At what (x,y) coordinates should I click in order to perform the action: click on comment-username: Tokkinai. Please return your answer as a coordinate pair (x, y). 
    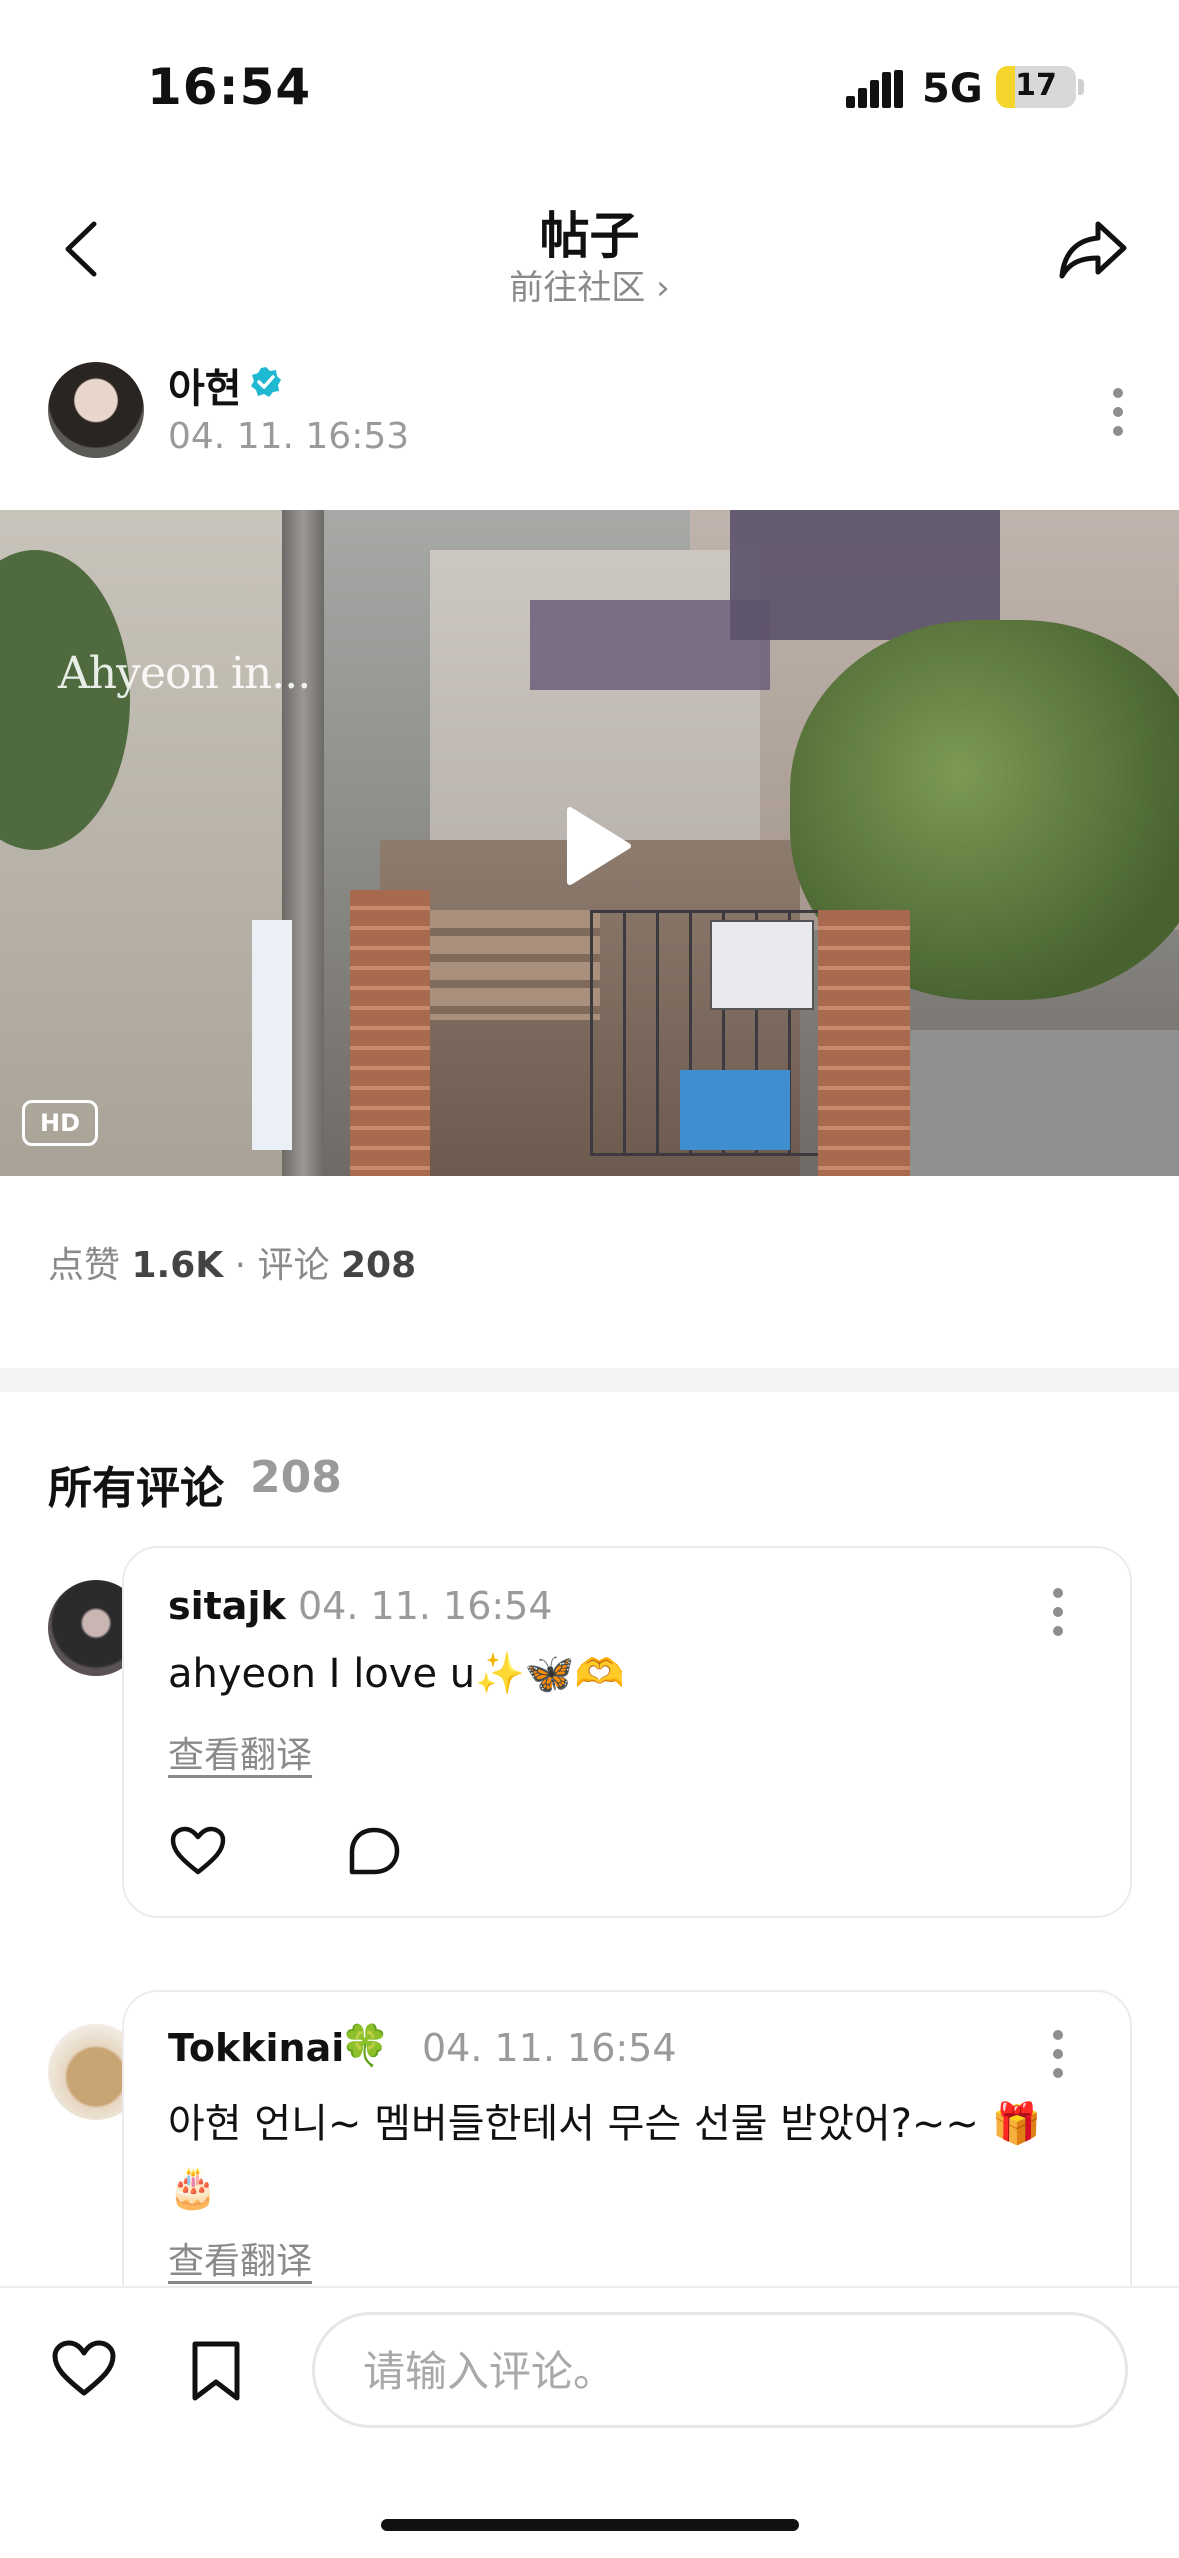
    Looking at the image, I should click on (256, 2048).